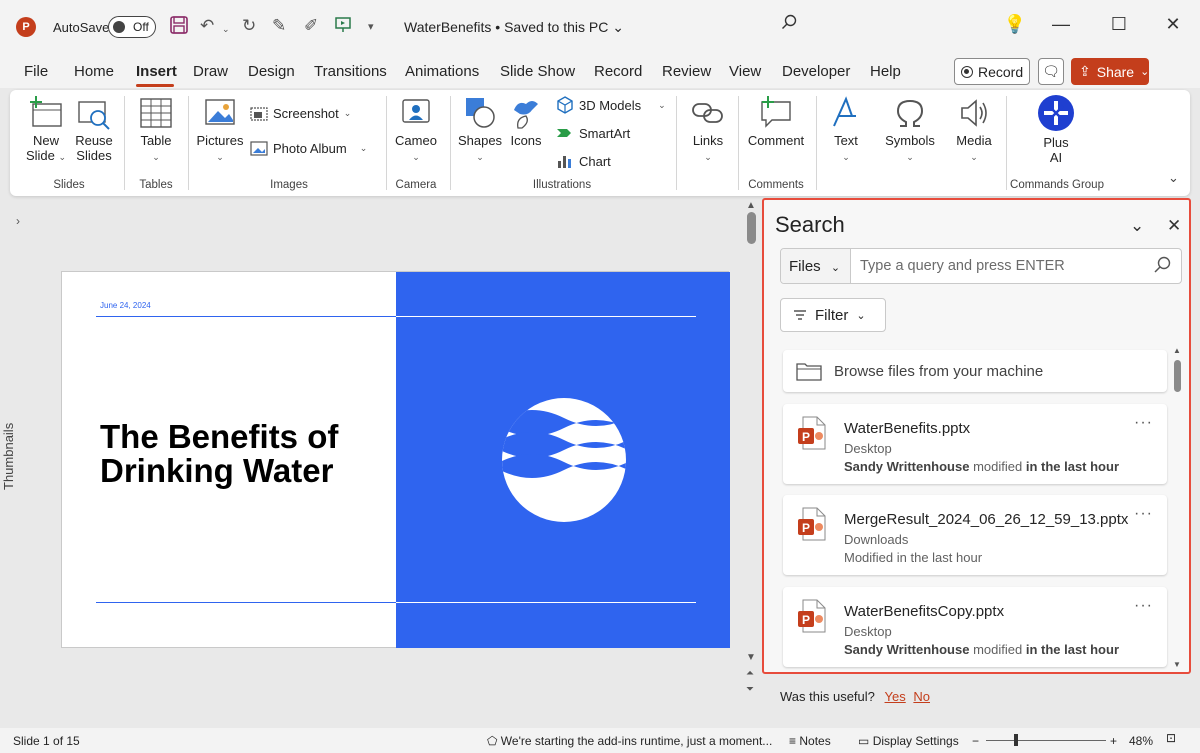  Describe the element at coordinates (1056, 129) in the screenshot. I see `plus-ai-button: Plus AI` at that location.